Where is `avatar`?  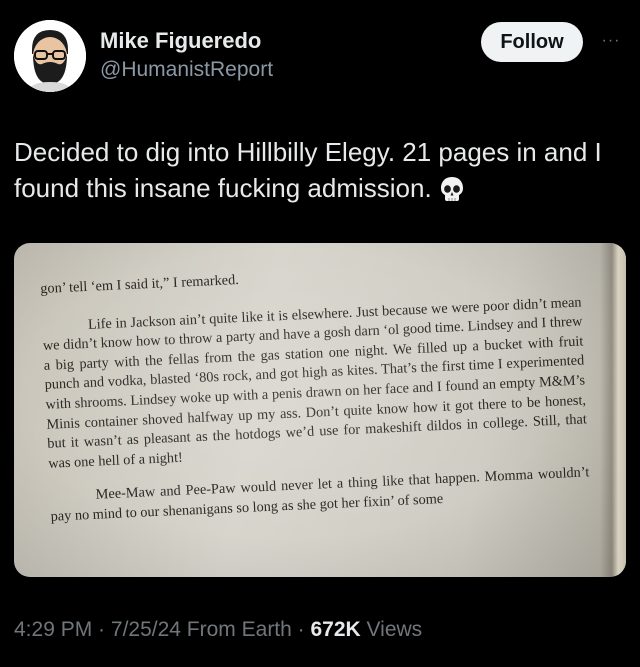
avatar is located at coordinates (50, 56).